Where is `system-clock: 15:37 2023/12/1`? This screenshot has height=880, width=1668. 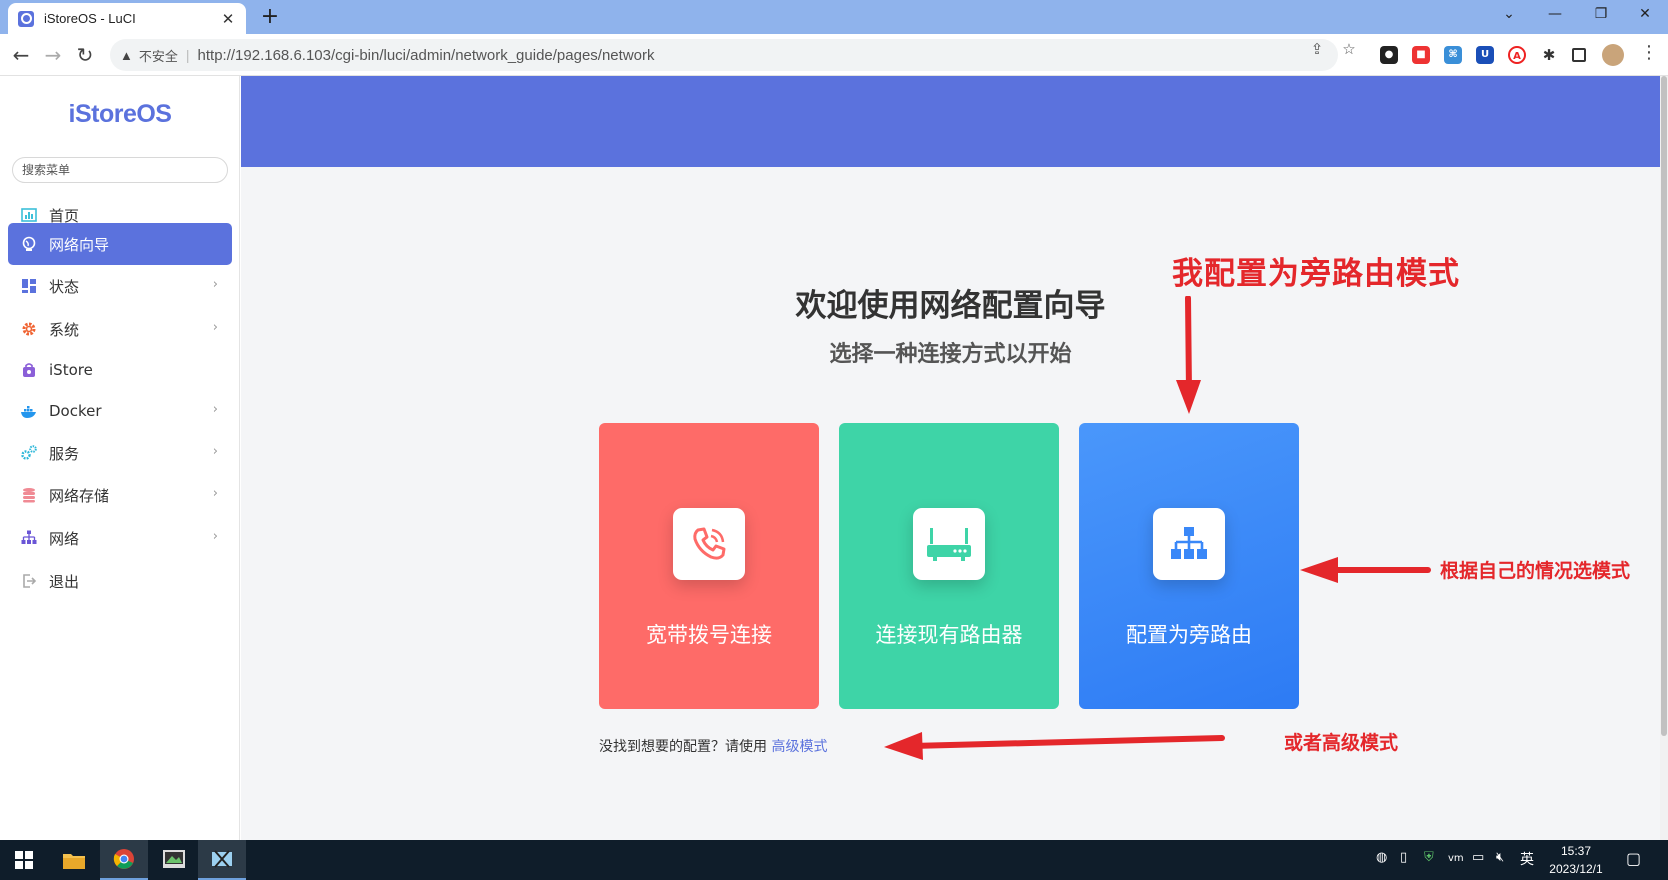
system-clock: 15:37 2023/12/1 is located at coordinates (1576, 860).